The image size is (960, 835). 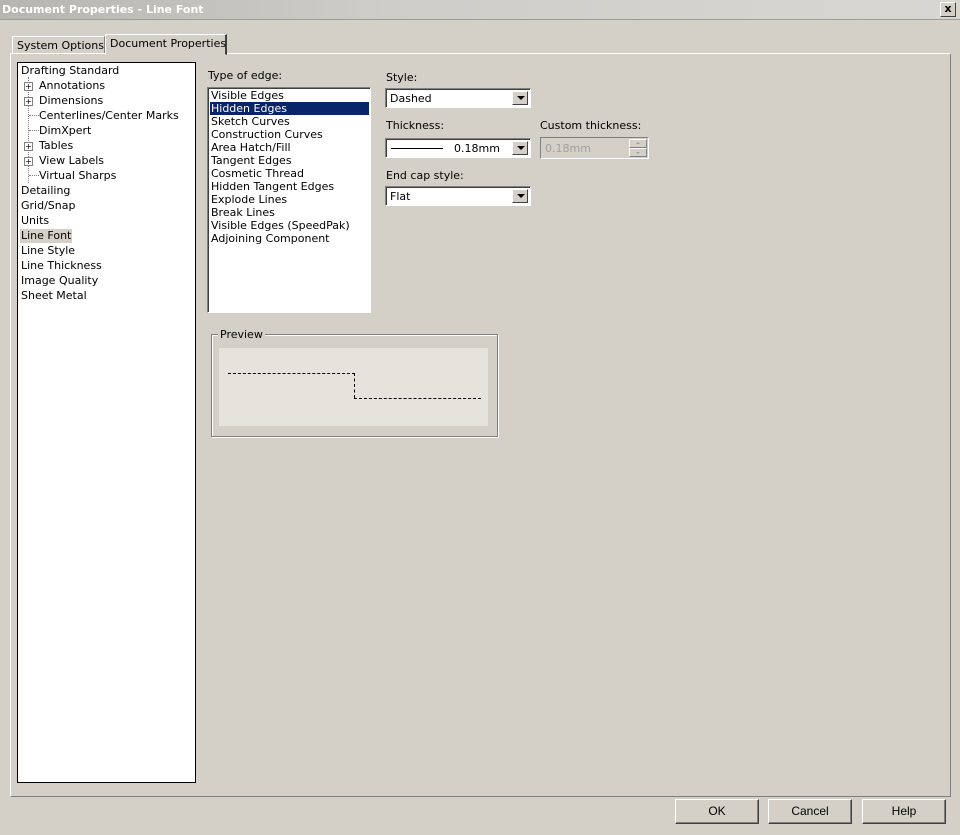 I want to click on tree-item-sheet-metal: Sheet Metal, so click(x=54, y=296).